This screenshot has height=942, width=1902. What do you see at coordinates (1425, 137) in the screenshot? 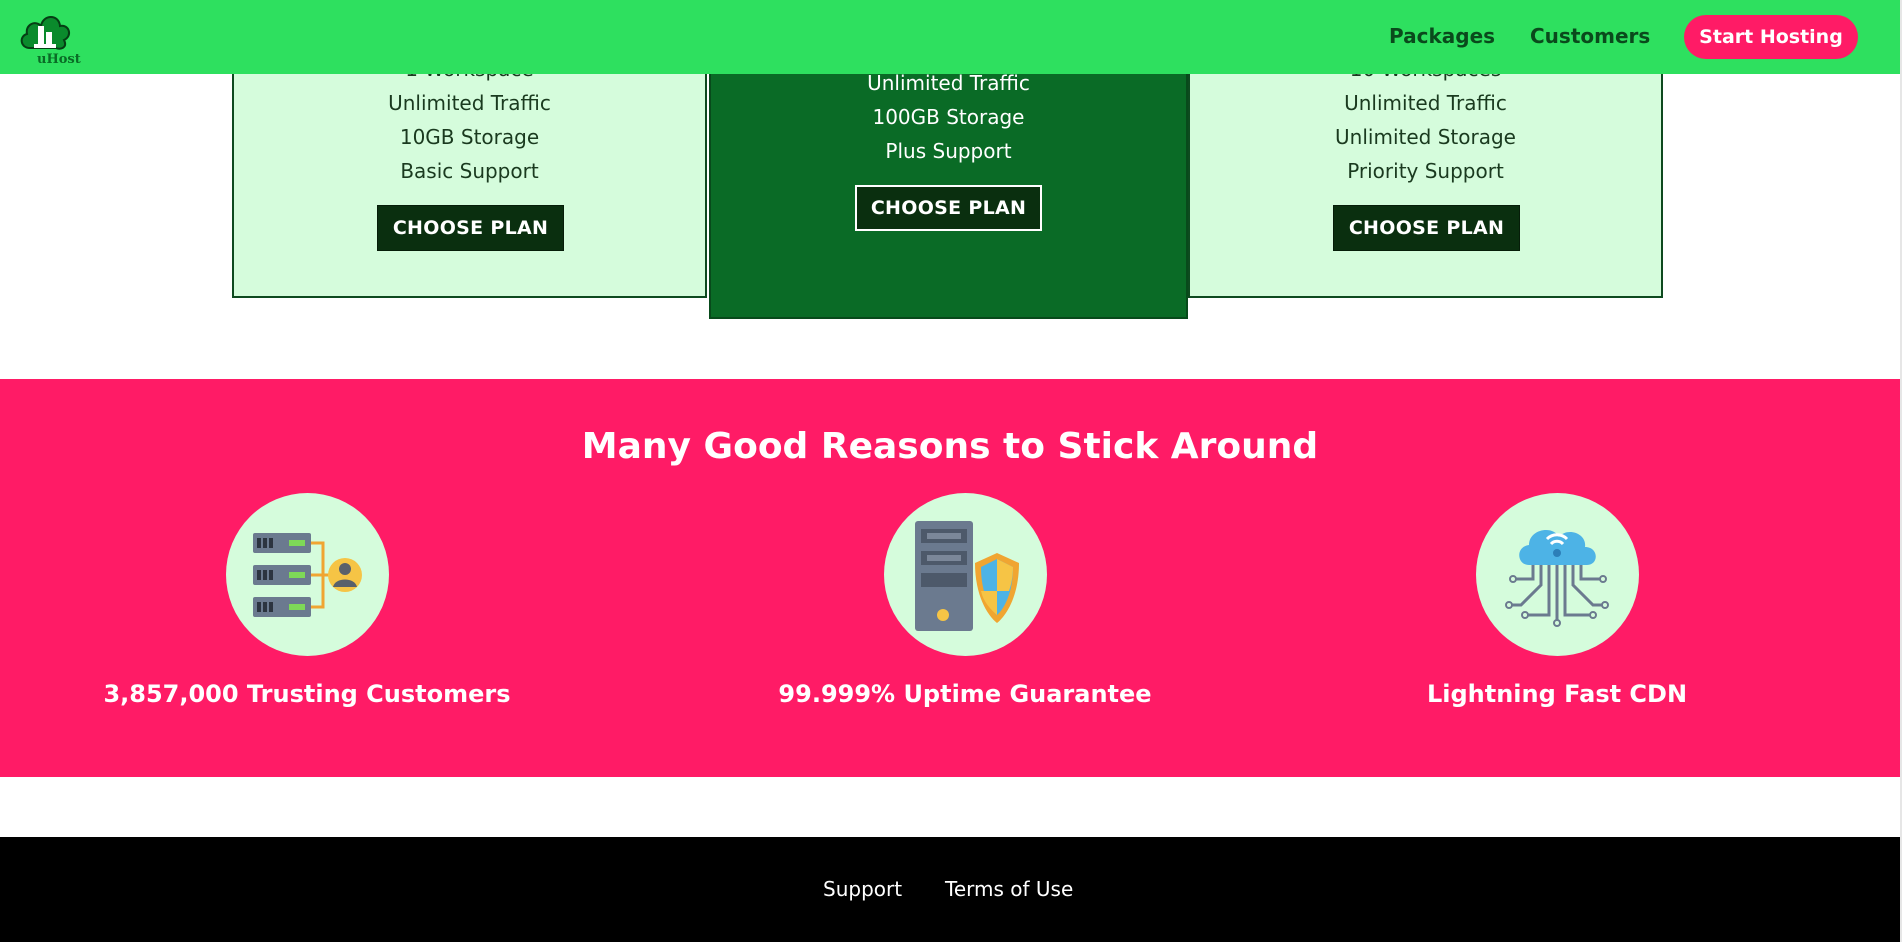
I see `plan-feature: Unlimited Storage` at bounding box center [1425, 137].